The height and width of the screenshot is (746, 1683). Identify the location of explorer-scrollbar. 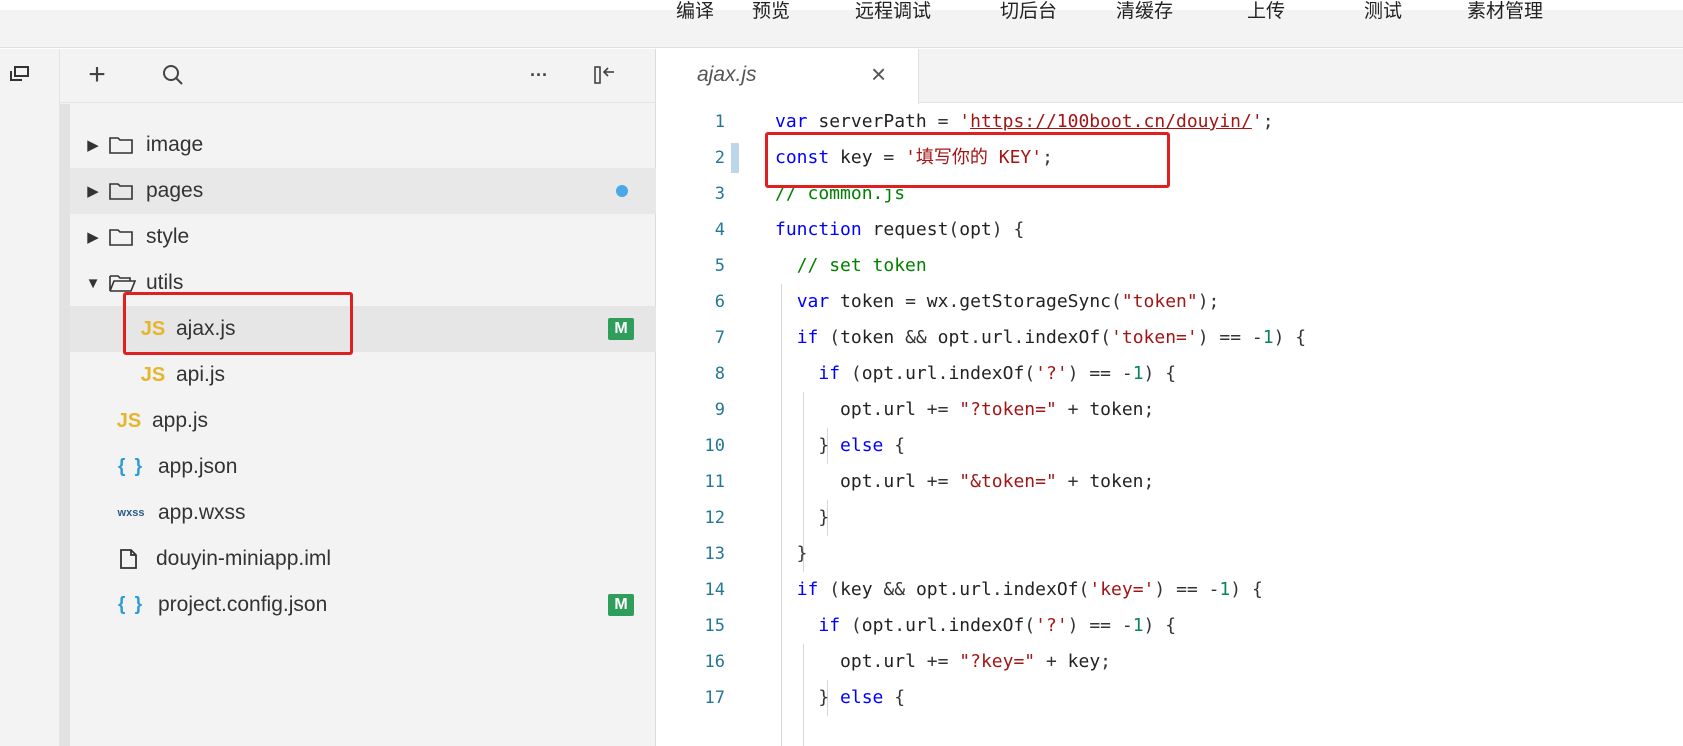
(65, 425).